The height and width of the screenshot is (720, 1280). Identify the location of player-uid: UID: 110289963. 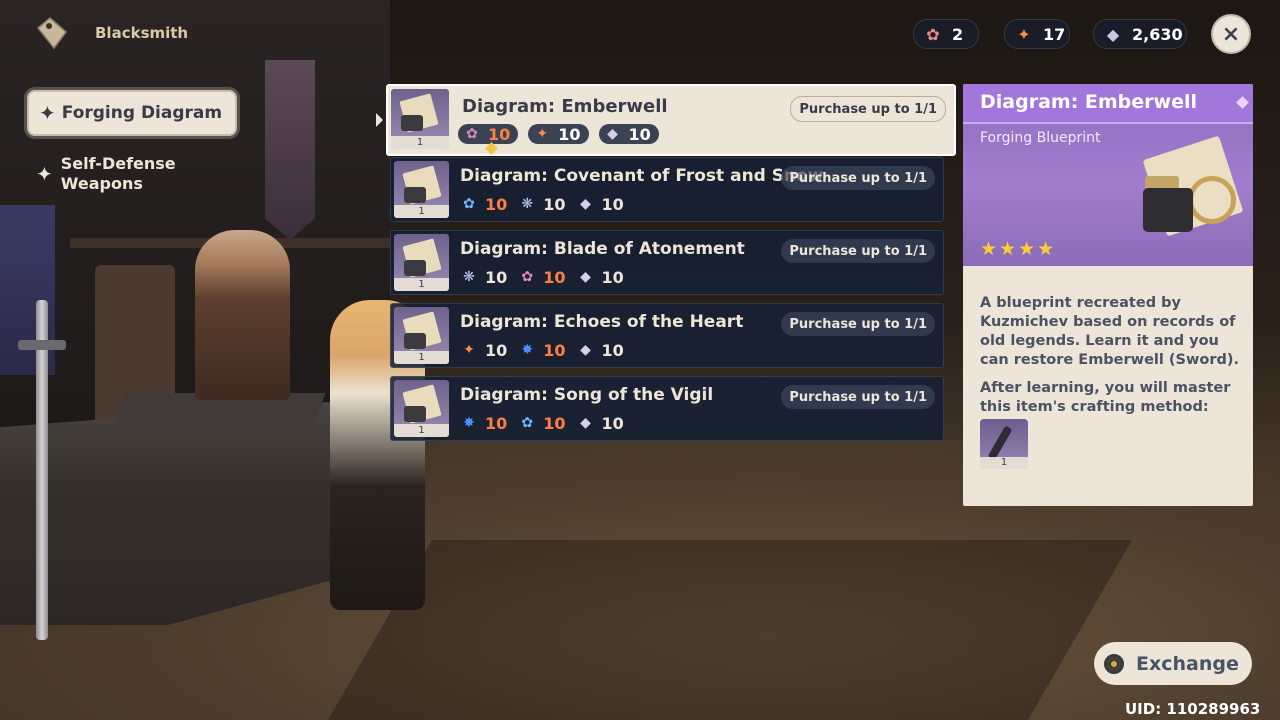
(1193, 709).